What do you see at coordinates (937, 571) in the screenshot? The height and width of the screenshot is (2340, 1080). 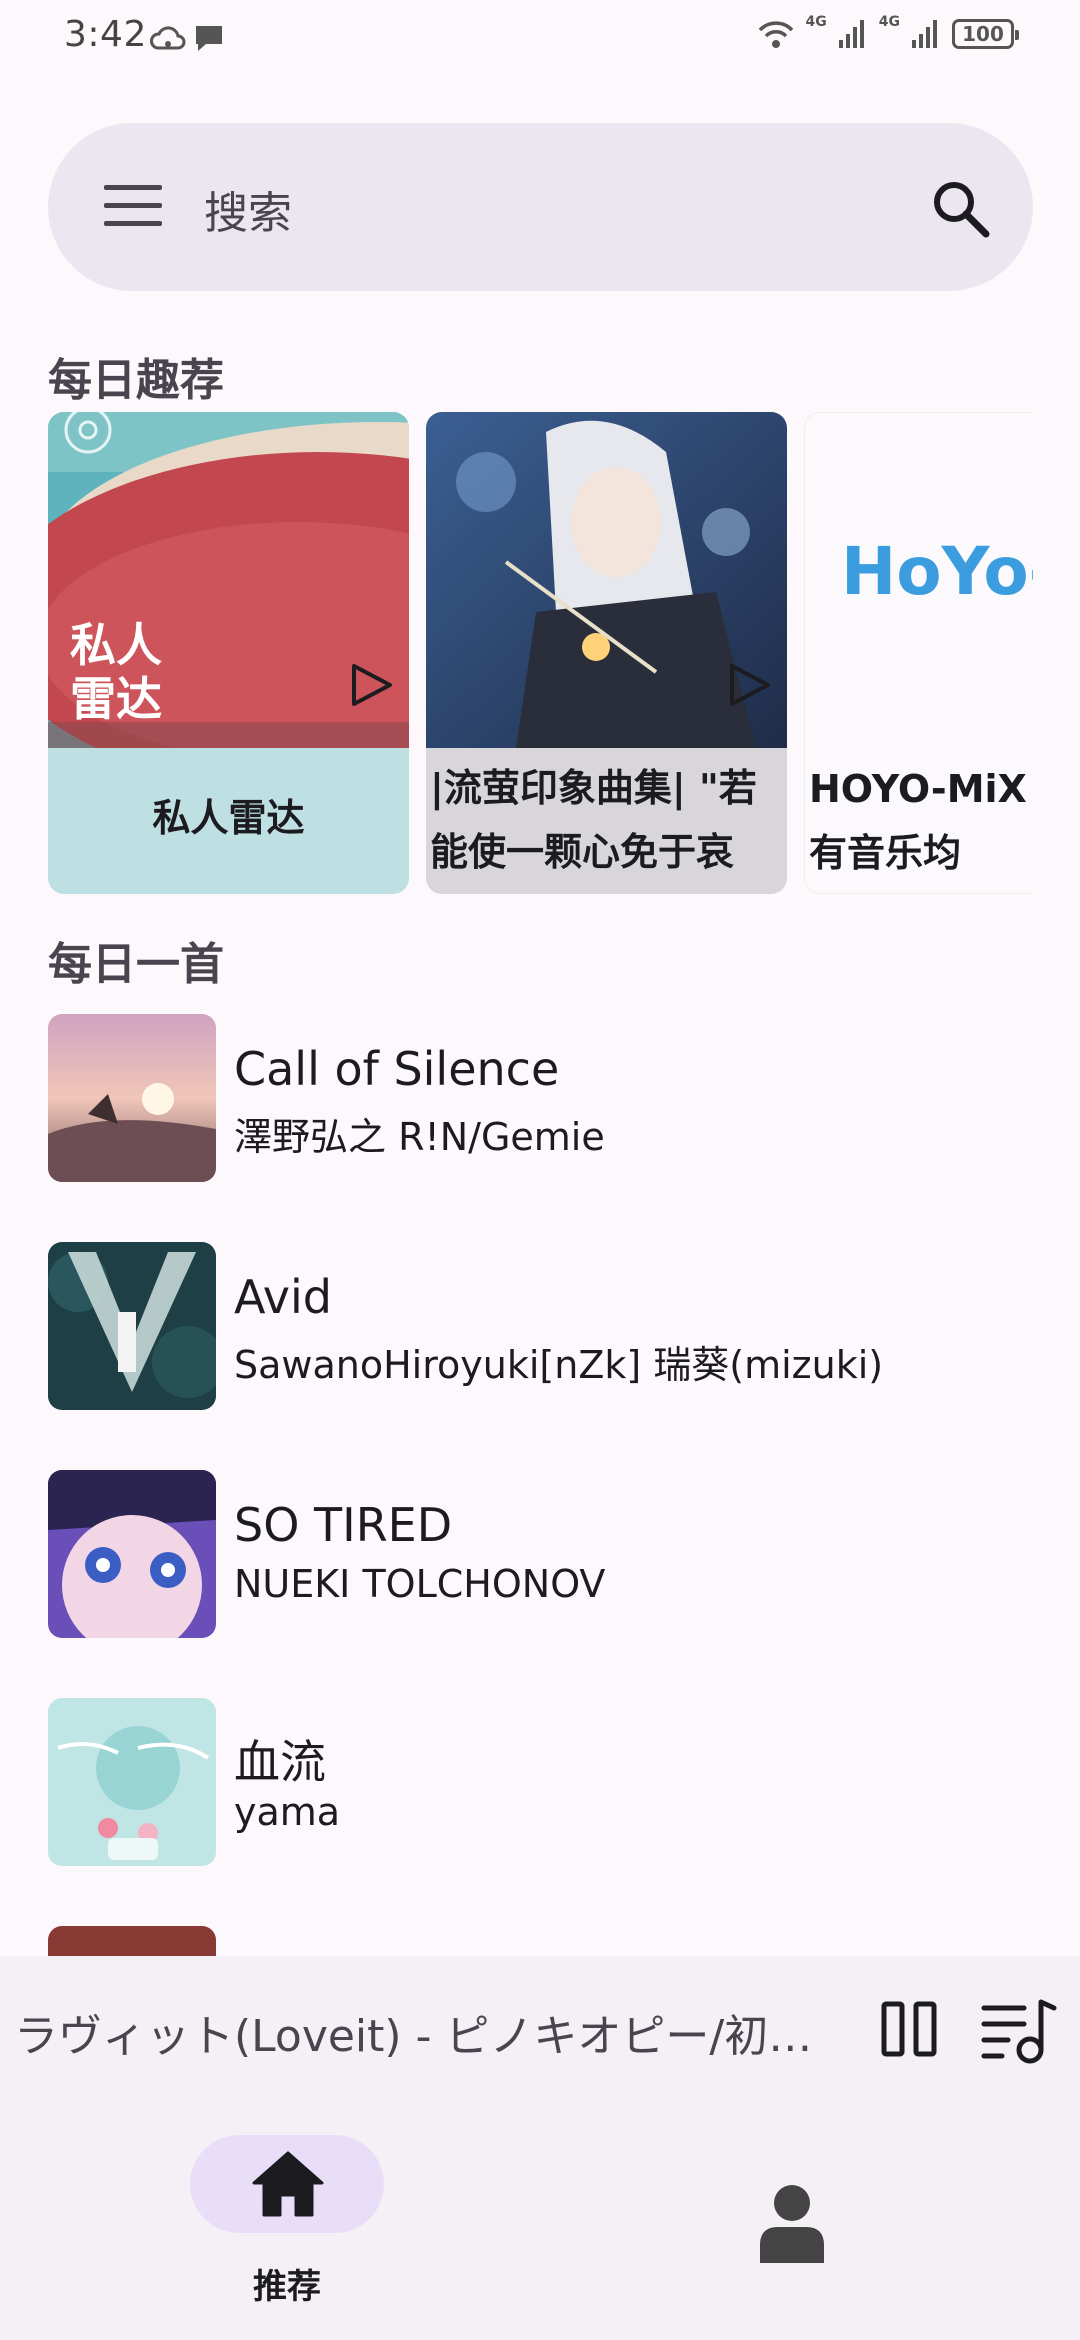 I see `hoyo-logo: HoYo-M` at bounding box center [937, 571].